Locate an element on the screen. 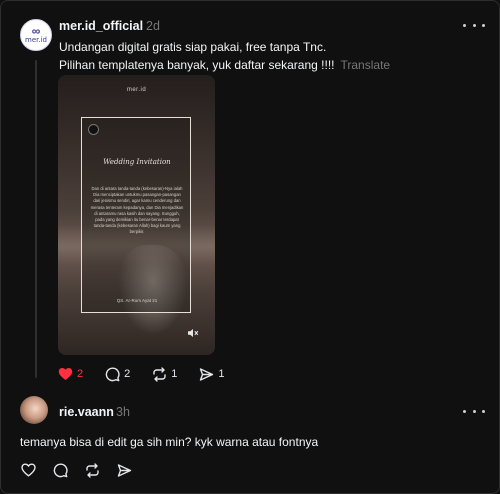 This screenshot has height=494, width=500. comment-like-button is located at coordinates (28, 470).